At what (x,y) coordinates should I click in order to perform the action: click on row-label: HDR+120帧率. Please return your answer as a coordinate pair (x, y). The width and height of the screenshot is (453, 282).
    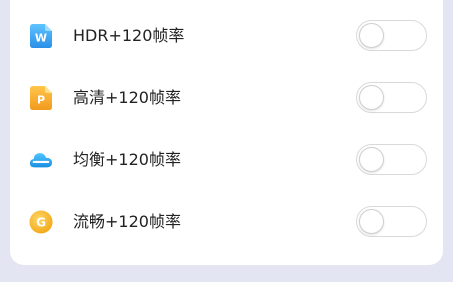
    Looking at the image, I should click on (129, 35).